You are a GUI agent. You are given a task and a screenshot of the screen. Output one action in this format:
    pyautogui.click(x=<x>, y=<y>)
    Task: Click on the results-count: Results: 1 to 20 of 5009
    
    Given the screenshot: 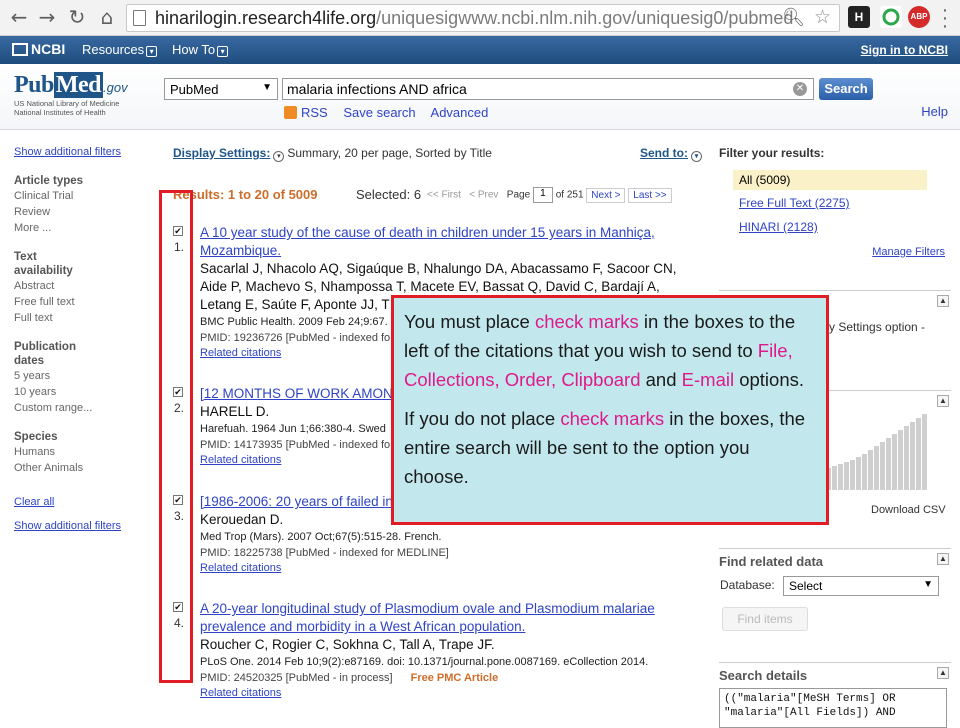 What is the action you would take?
    pyautogui.click(x=245, y=194)
    